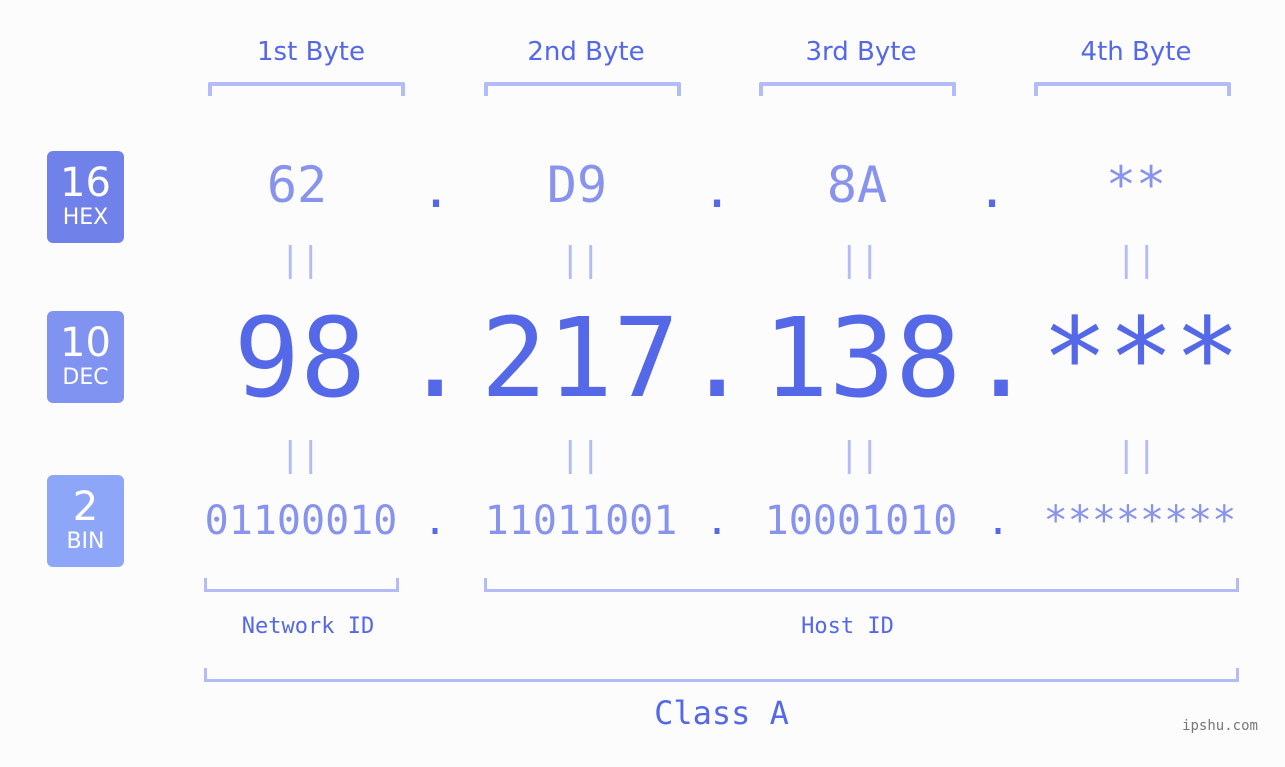 The height and width of the screenshot is (767, 1285). Describe the element at coordinates (311, 52) in the screenshot. I see `byte-header-1: 1st Byte` at that location.